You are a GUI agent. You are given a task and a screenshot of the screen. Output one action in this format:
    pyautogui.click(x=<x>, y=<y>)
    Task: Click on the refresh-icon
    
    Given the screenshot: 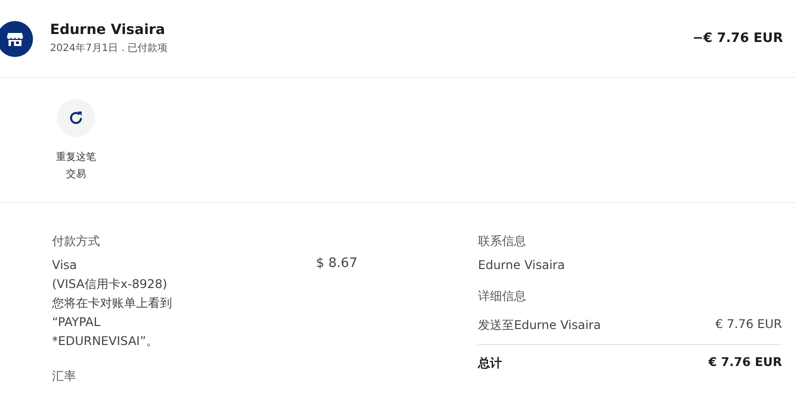 What is the action you would take?
    pyautogui.click(x=76, y=118)
    